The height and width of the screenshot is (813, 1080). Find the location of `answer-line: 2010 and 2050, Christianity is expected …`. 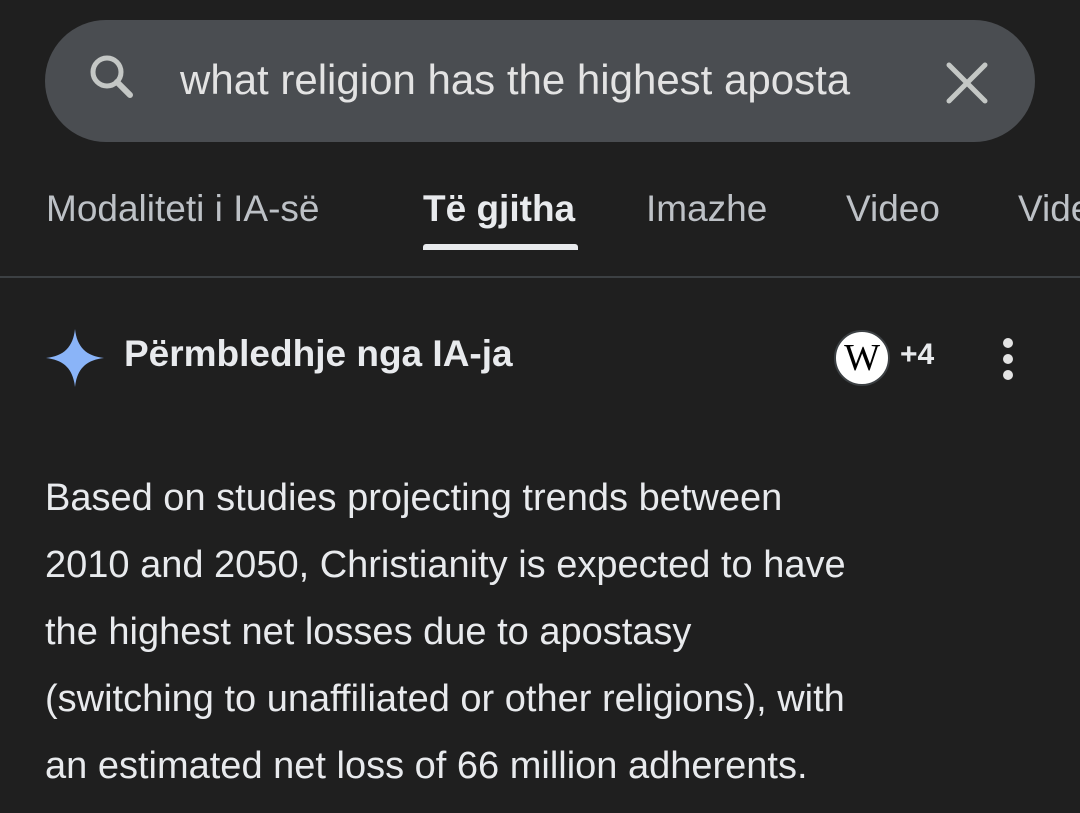

answer-line: 2010 and 2050, Christianity is expected … is located at coordinates (445, 565).